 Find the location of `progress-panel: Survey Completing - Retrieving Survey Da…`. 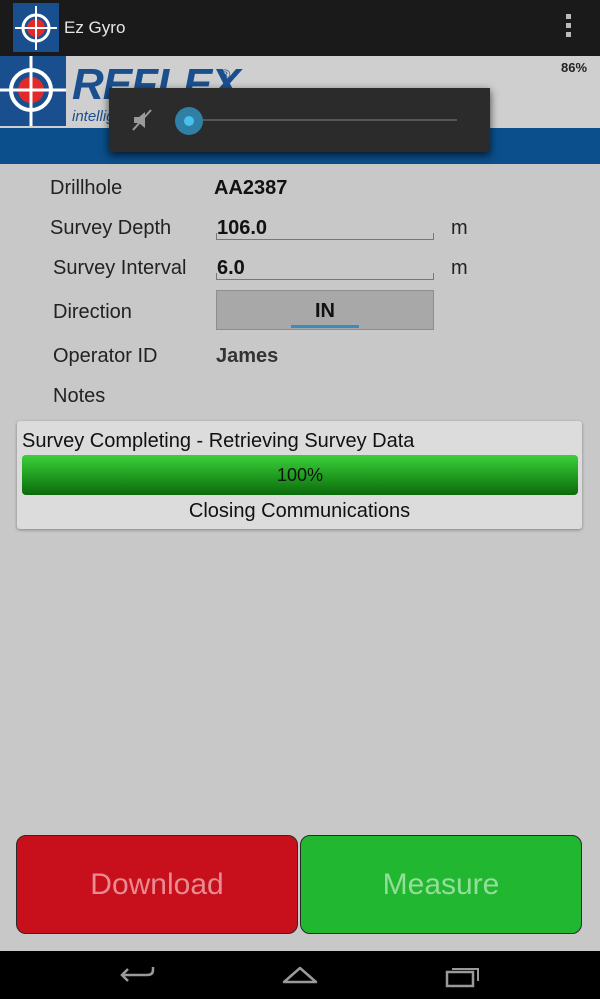

progress-panel: Survey Completing - Retrieving Survey Da… is located at coordinates (299, 475).